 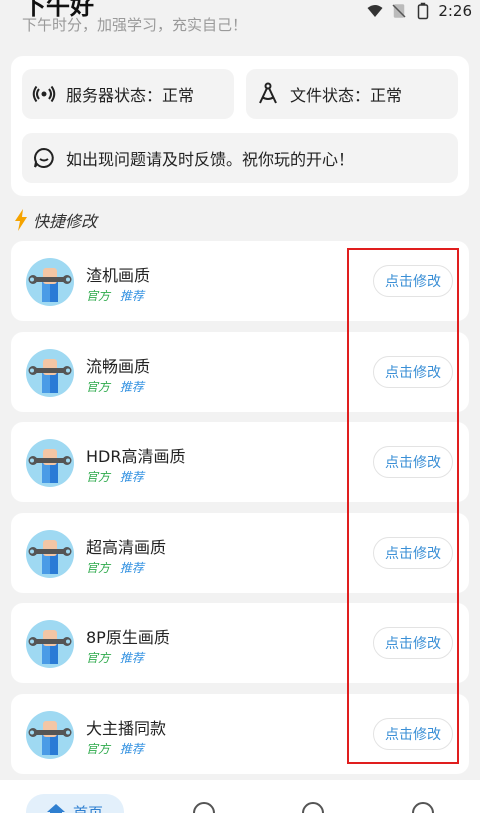 What do you see at coordinates (65, 221) in the screenshot?
I see `quick-edit-title: 快捷修改` at bounding box center [65, 221].